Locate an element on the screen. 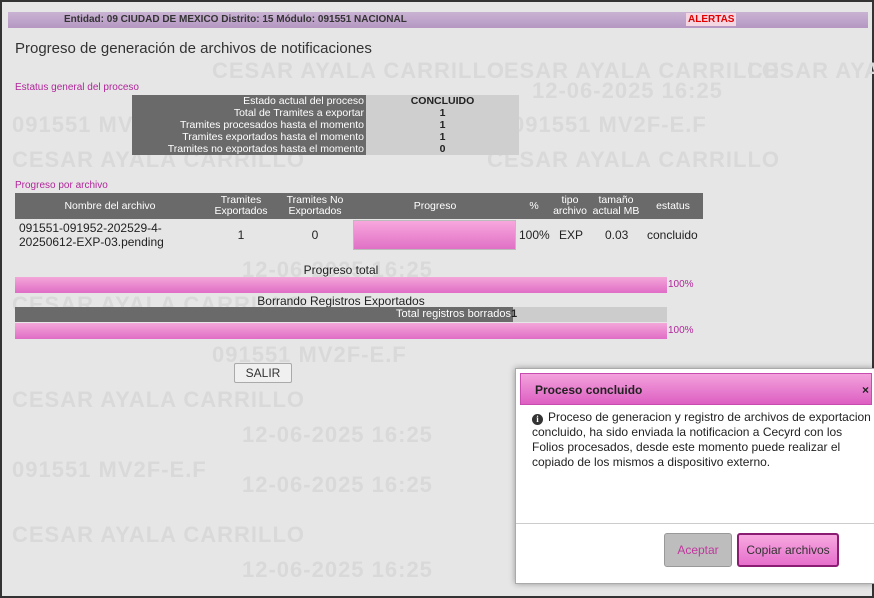  status-row: Estado actual del proceso CONCLUIDO is located at coordinates (325, 101).